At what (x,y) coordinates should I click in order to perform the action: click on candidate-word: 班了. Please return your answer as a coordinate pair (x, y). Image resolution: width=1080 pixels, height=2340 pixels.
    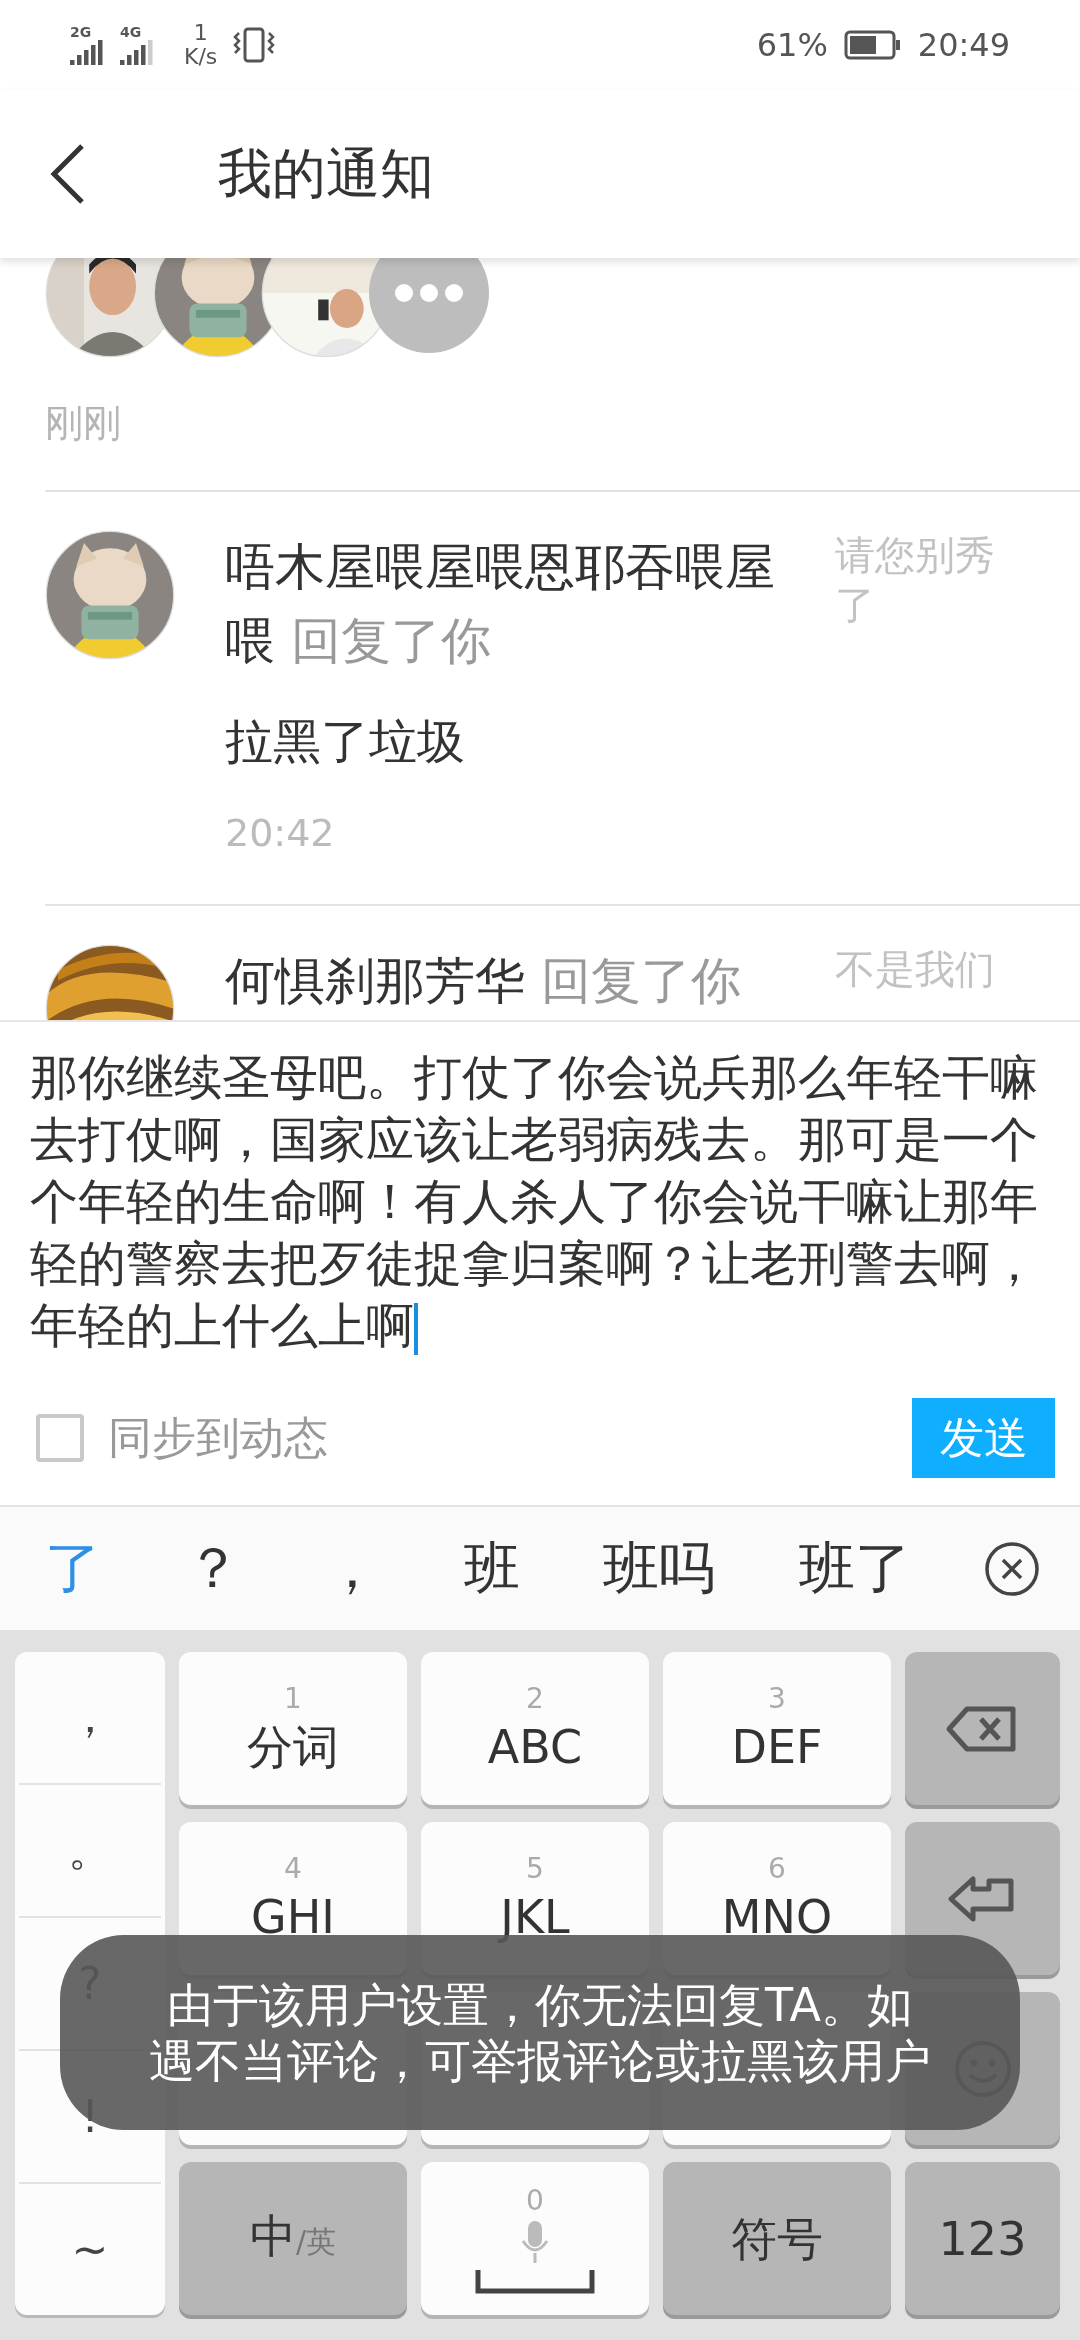
    Looking at the image, I should click on (854, 1568).